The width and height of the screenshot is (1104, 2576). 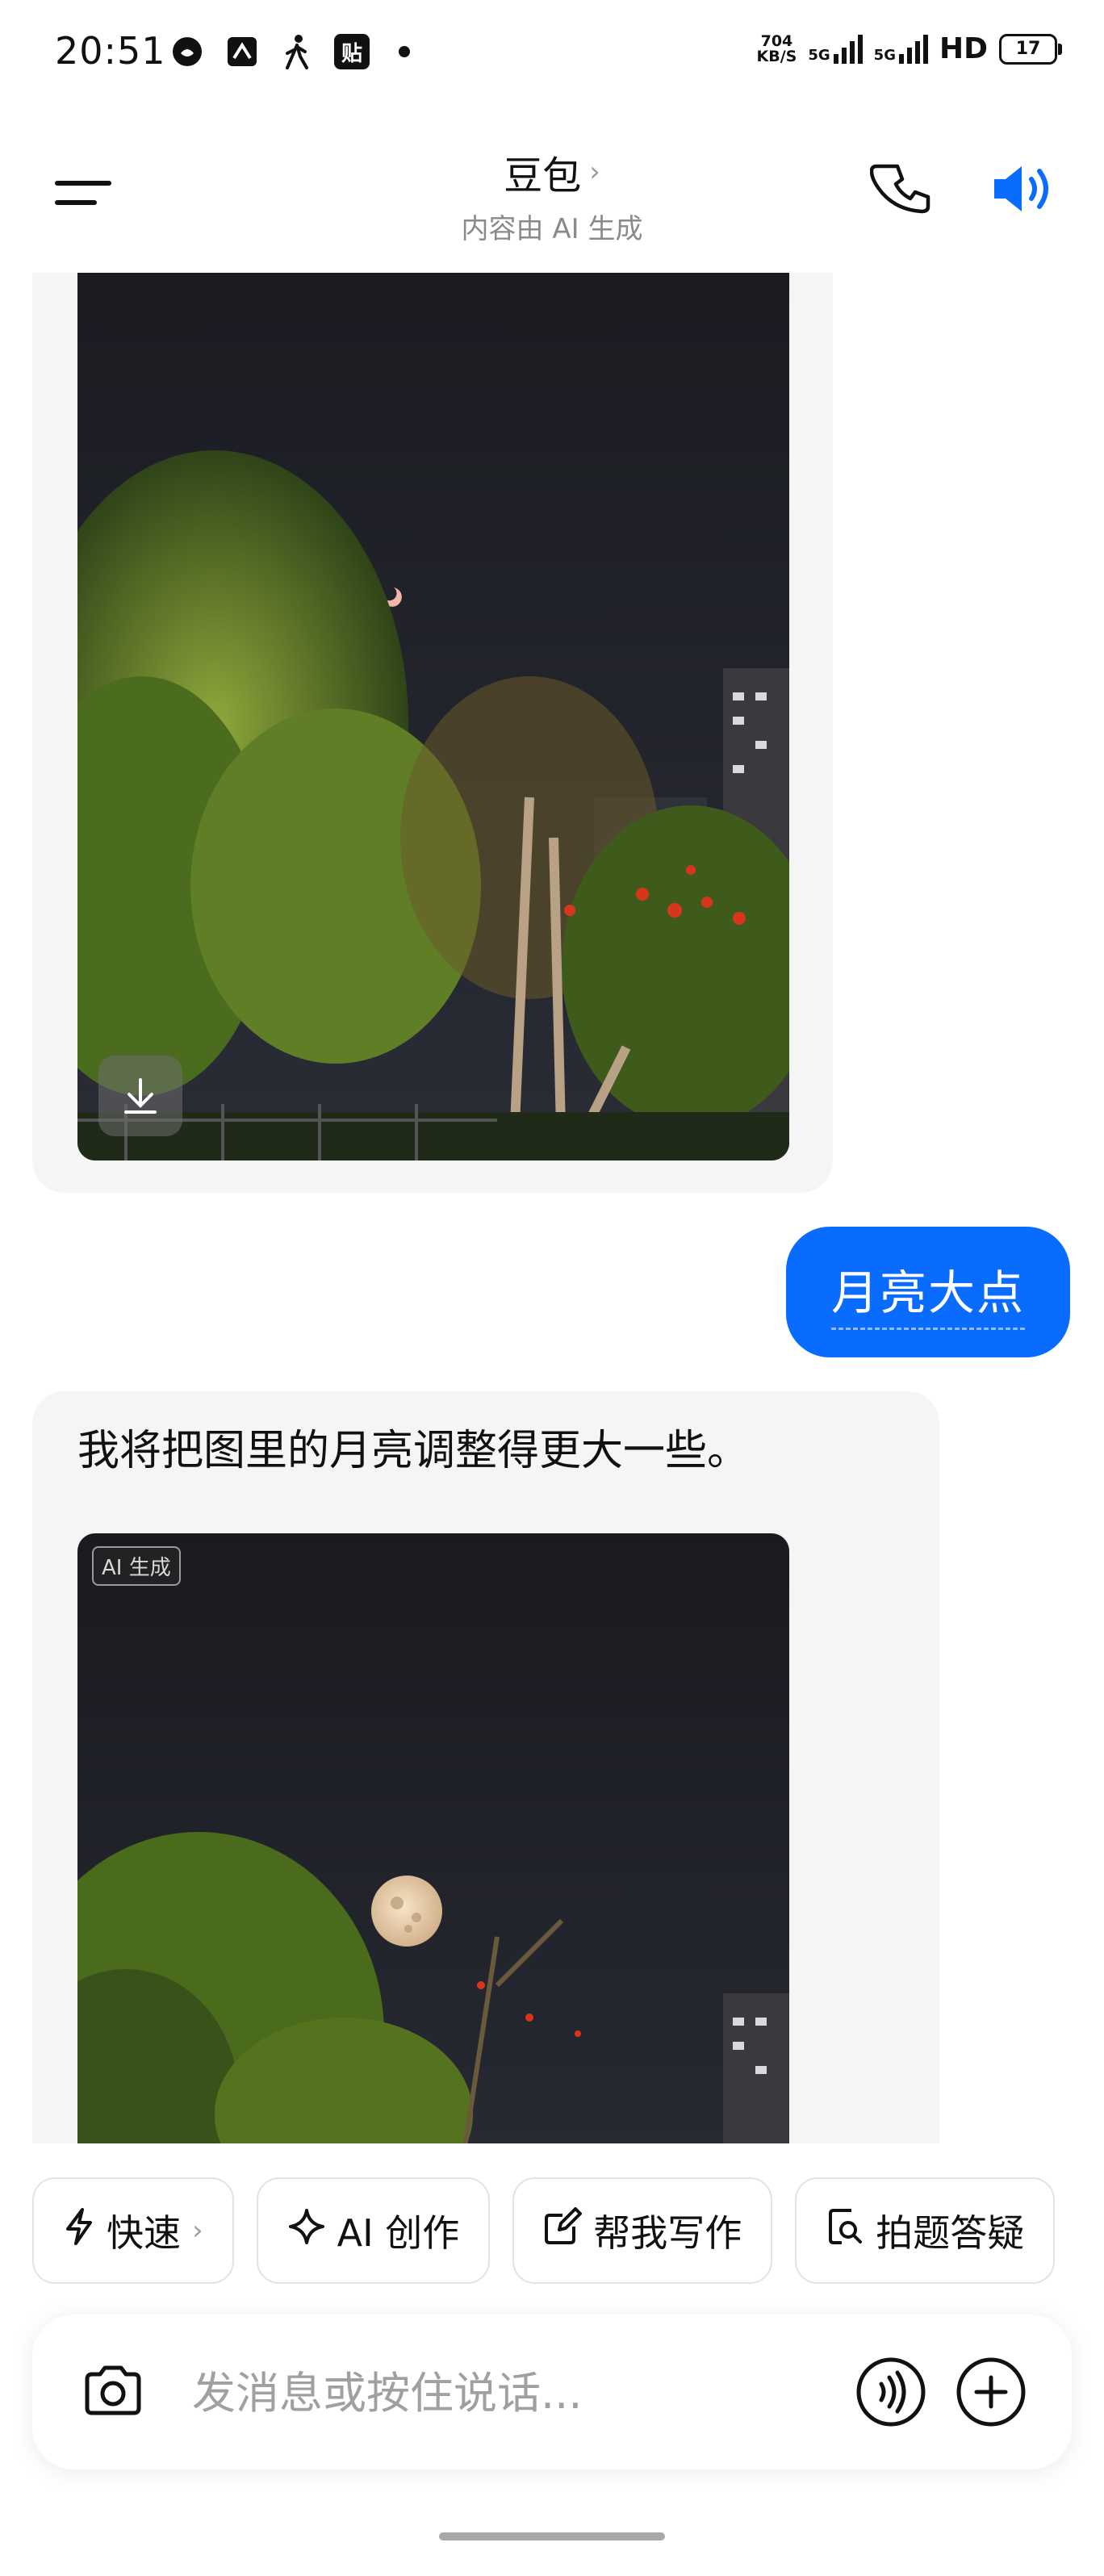 I want to click on quick-action-label: AI 创作, so click(x=398, y=2233).